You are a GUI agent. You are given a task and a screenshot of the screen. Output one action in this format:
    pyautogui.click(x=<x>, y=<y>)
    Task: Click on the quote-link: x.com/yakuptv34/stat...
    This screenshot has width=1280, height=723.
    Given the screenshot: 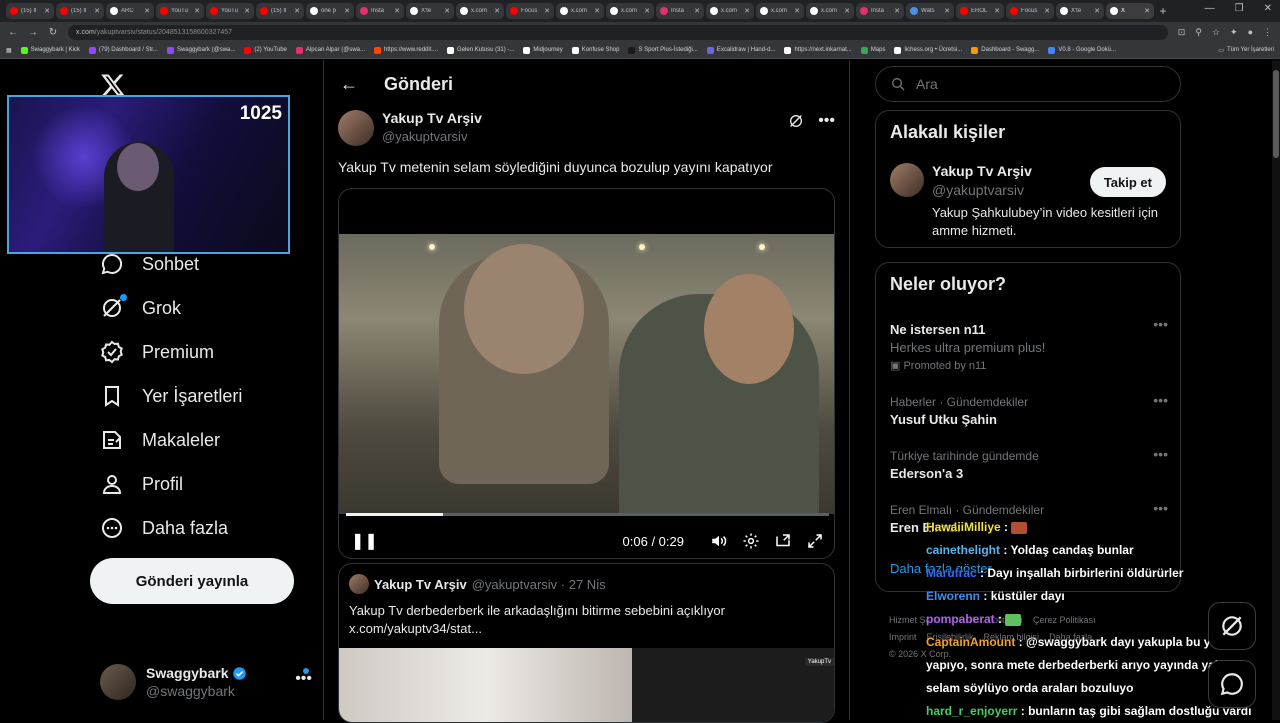 What is the action you would take?
    pyautogui.click(x=584, y=629)
    